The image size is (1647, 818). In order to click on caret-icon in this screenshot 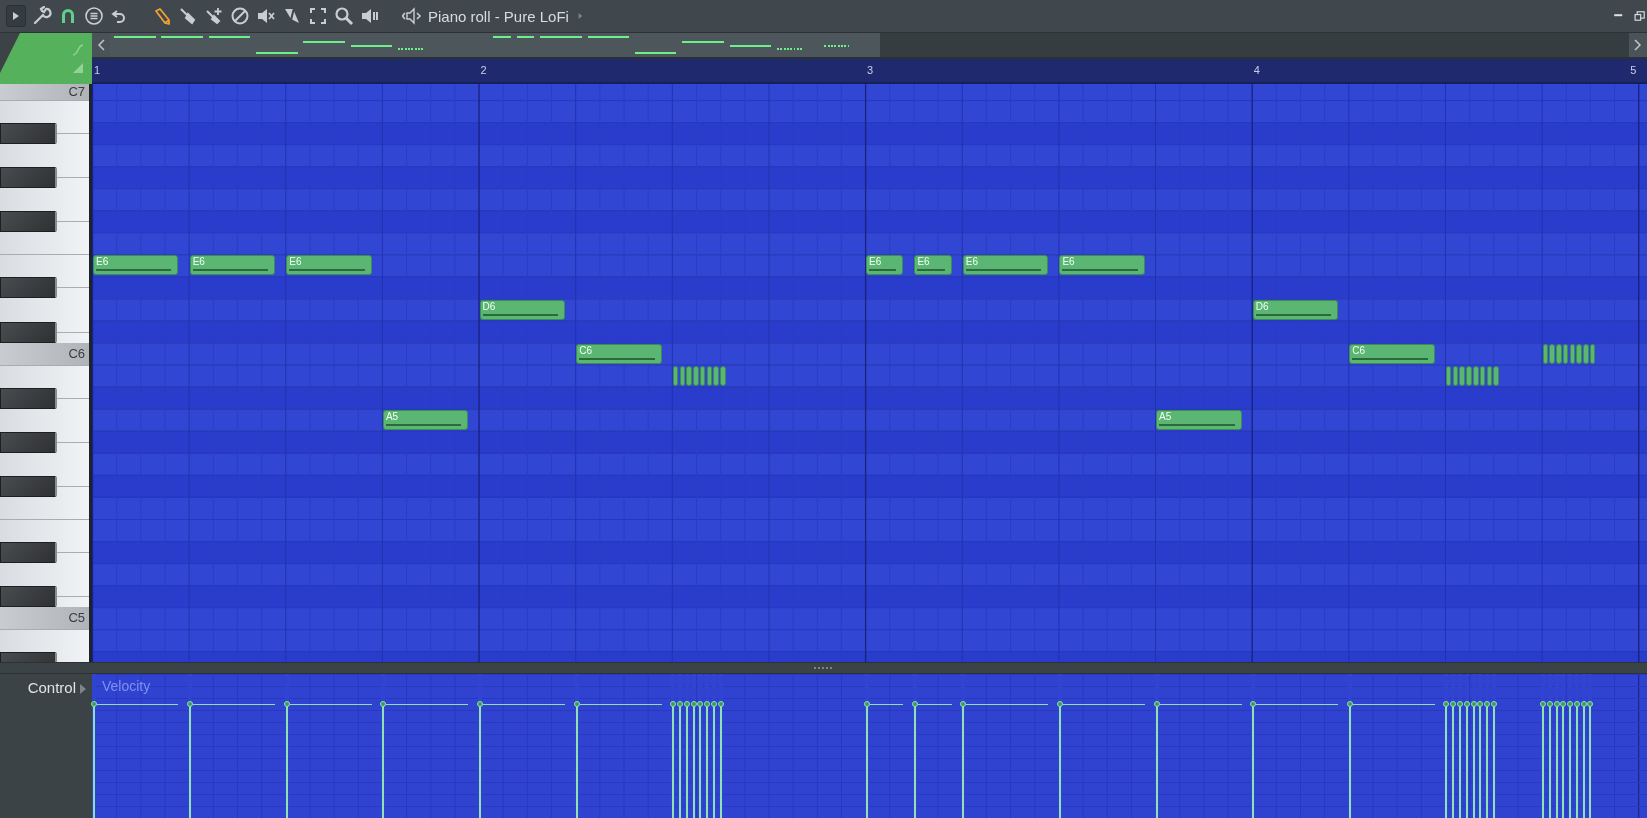, I will do `click(16, 16)`.